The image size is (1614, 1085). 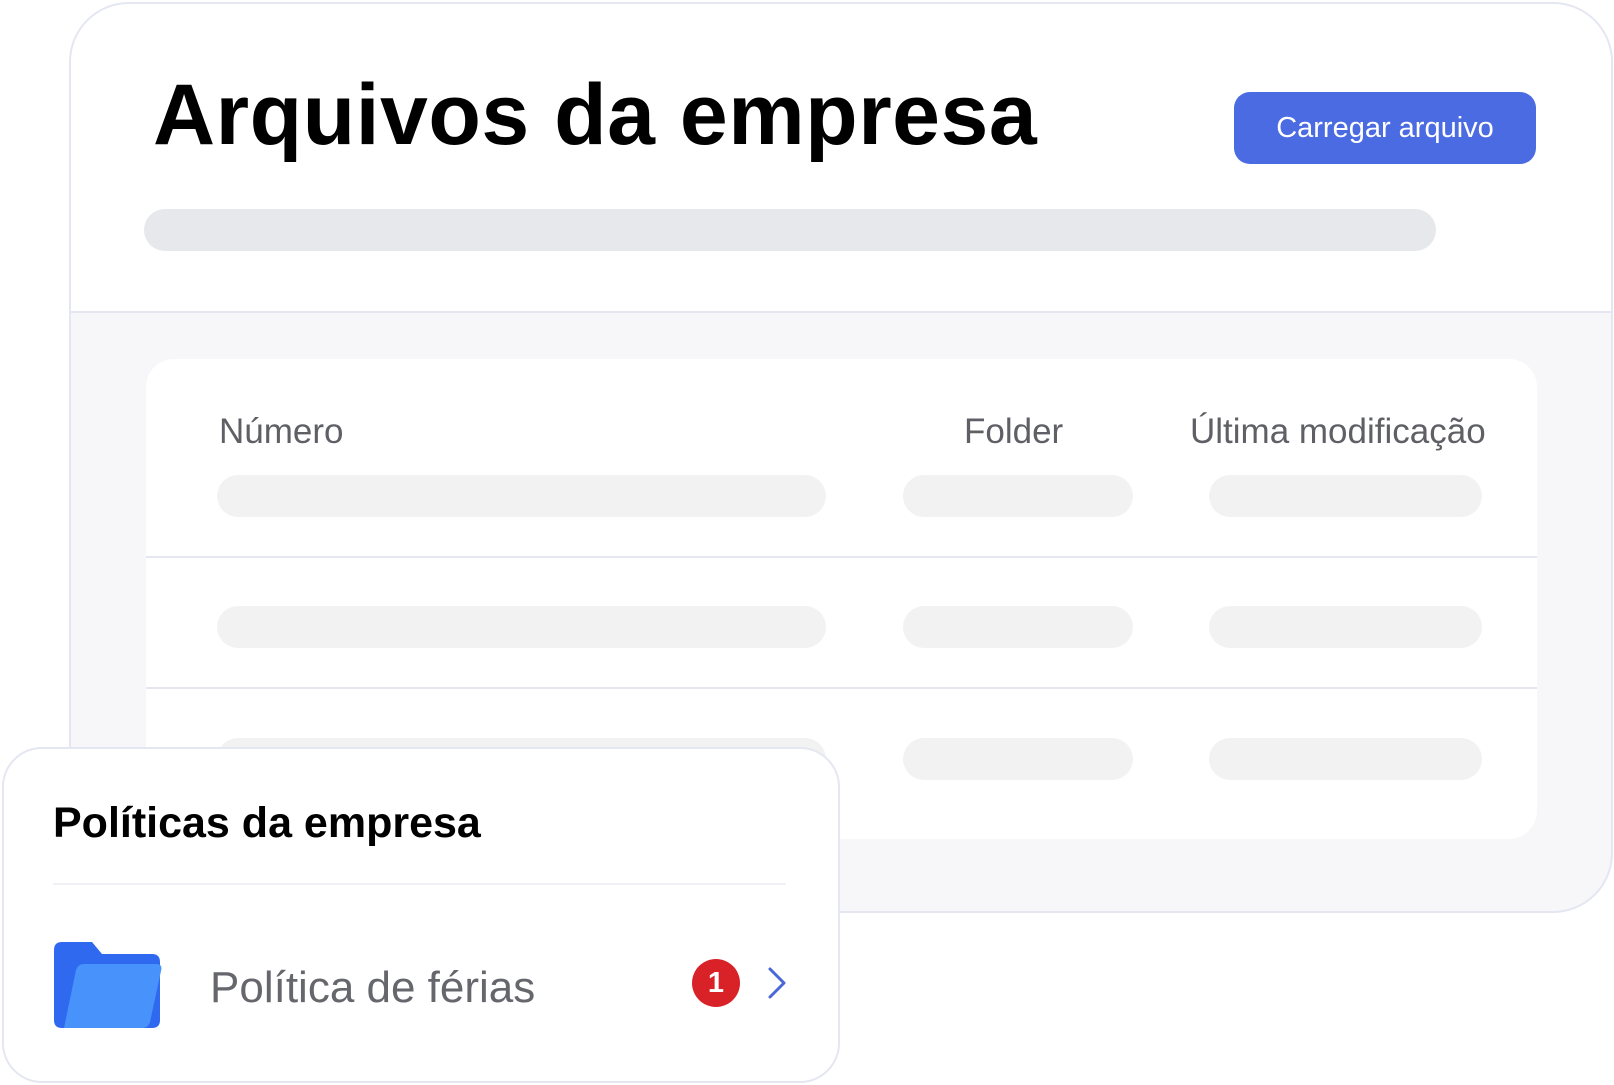 What do you see at coordinates (1013, 432) in the screenshot?
I see `column-header-folder: Folder` at bounding box center [1013, 432].